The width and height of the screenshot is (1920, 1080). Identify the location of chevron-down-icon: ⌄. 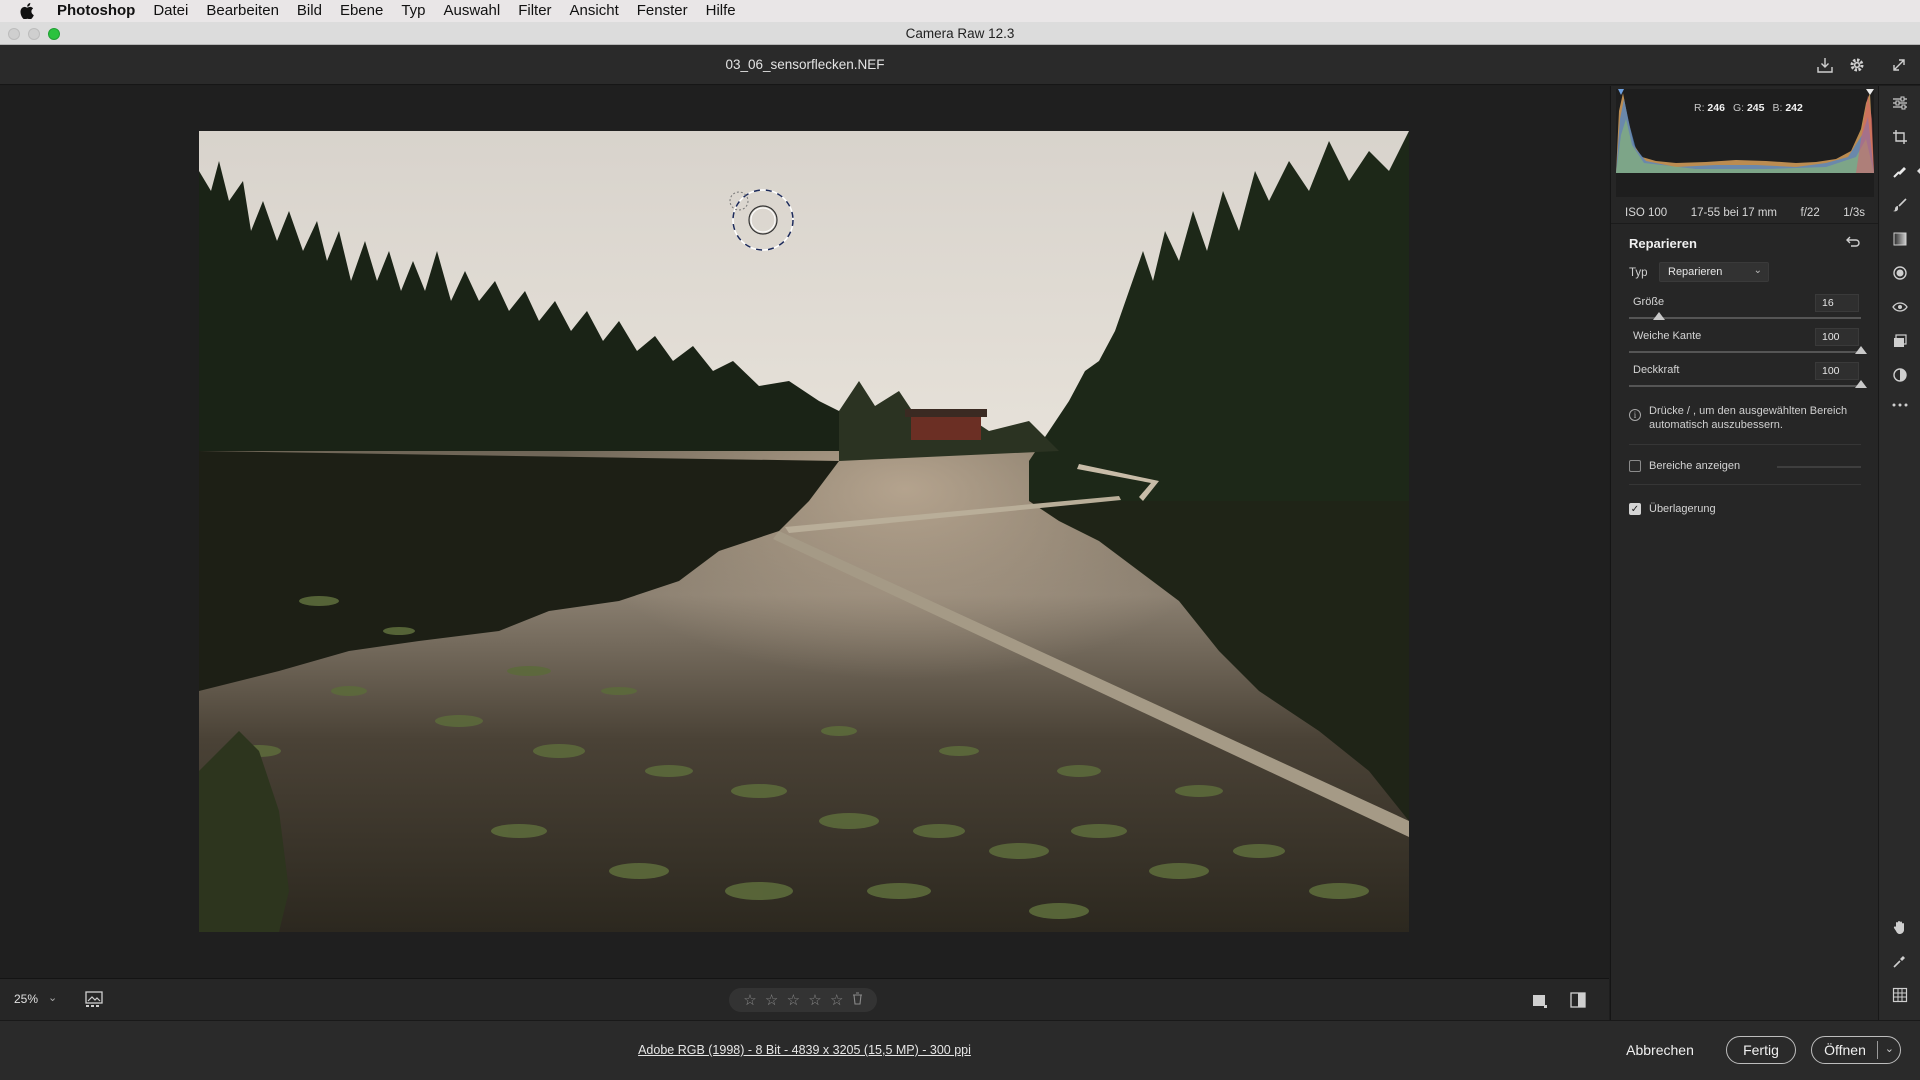
(1757, 270).